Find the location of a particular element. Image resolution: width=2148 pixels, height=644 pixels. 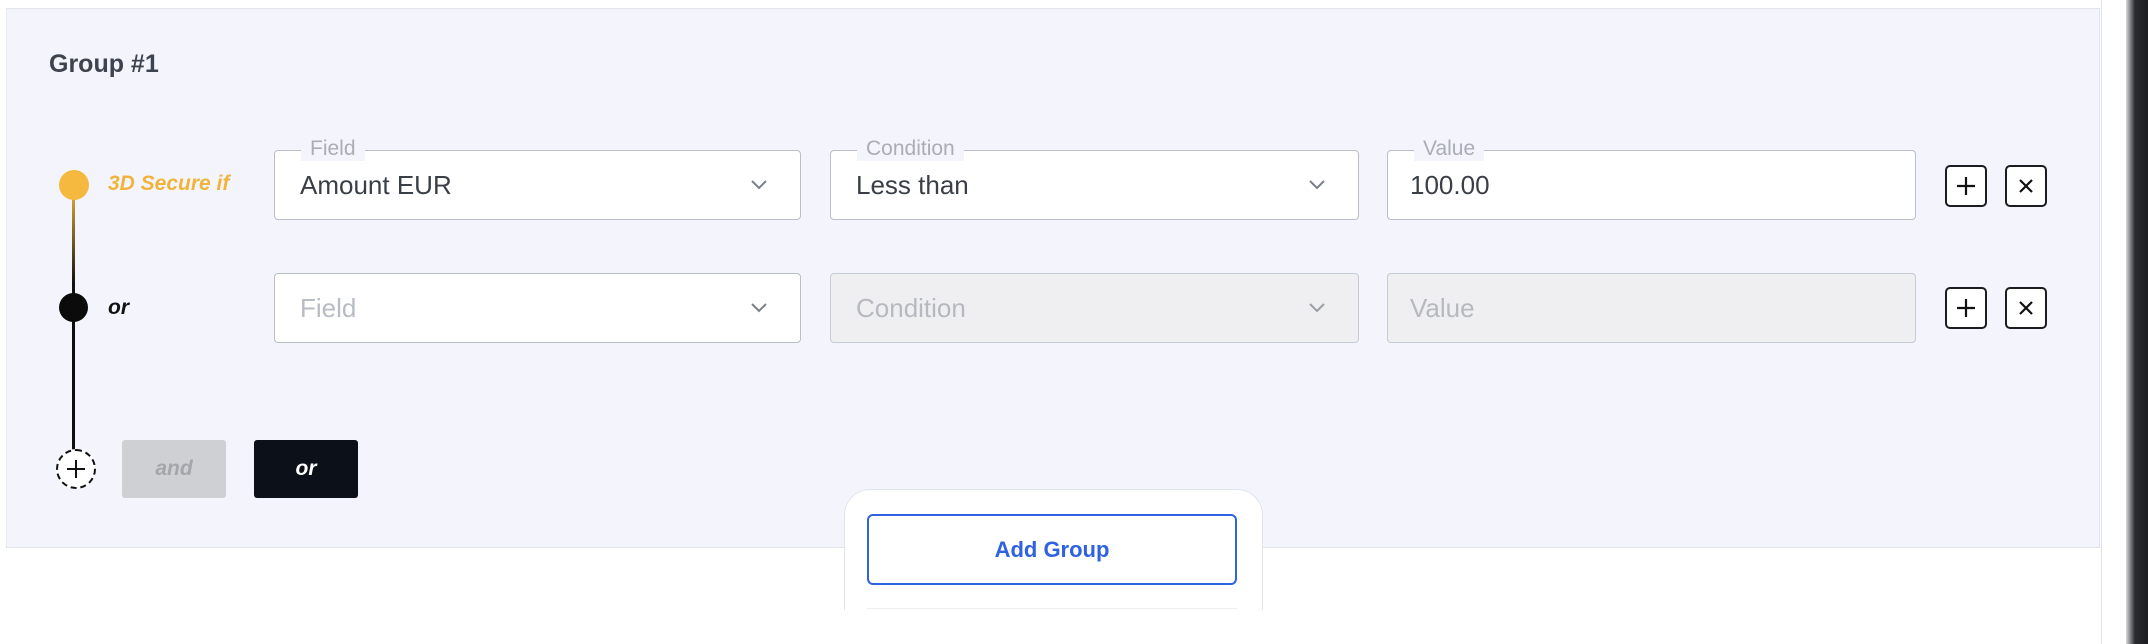

condition-legend: Condition is located at coordinates (910, 149).